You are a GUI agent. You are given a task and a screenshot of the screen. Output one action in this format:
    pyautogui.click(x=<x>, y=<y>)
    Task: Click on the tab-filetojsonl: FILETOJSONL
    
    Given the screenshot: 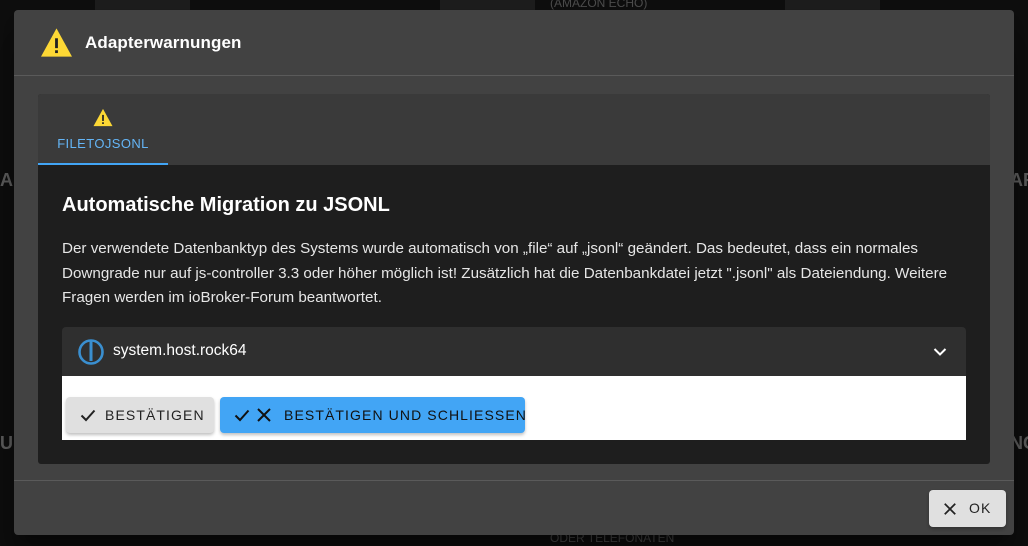 What is the action you would take?
    pyautogui.click(x=103, y=129)
    